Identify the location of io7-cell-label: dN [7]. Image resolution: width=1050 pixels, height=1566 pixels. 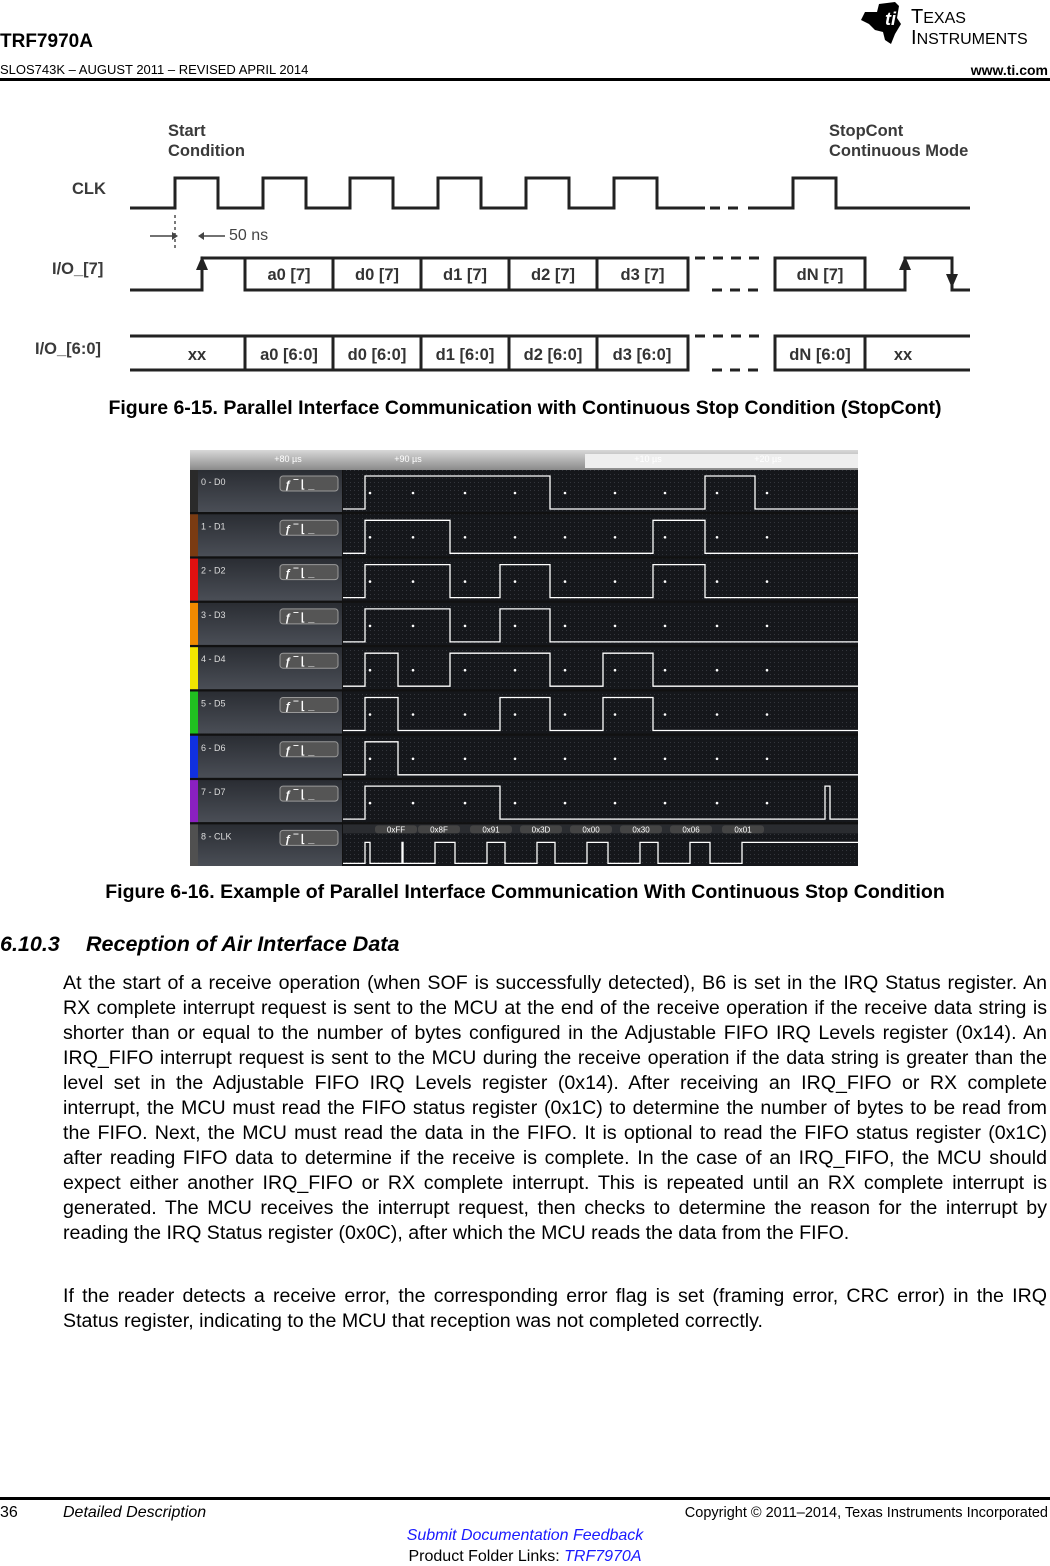
(820, 275).